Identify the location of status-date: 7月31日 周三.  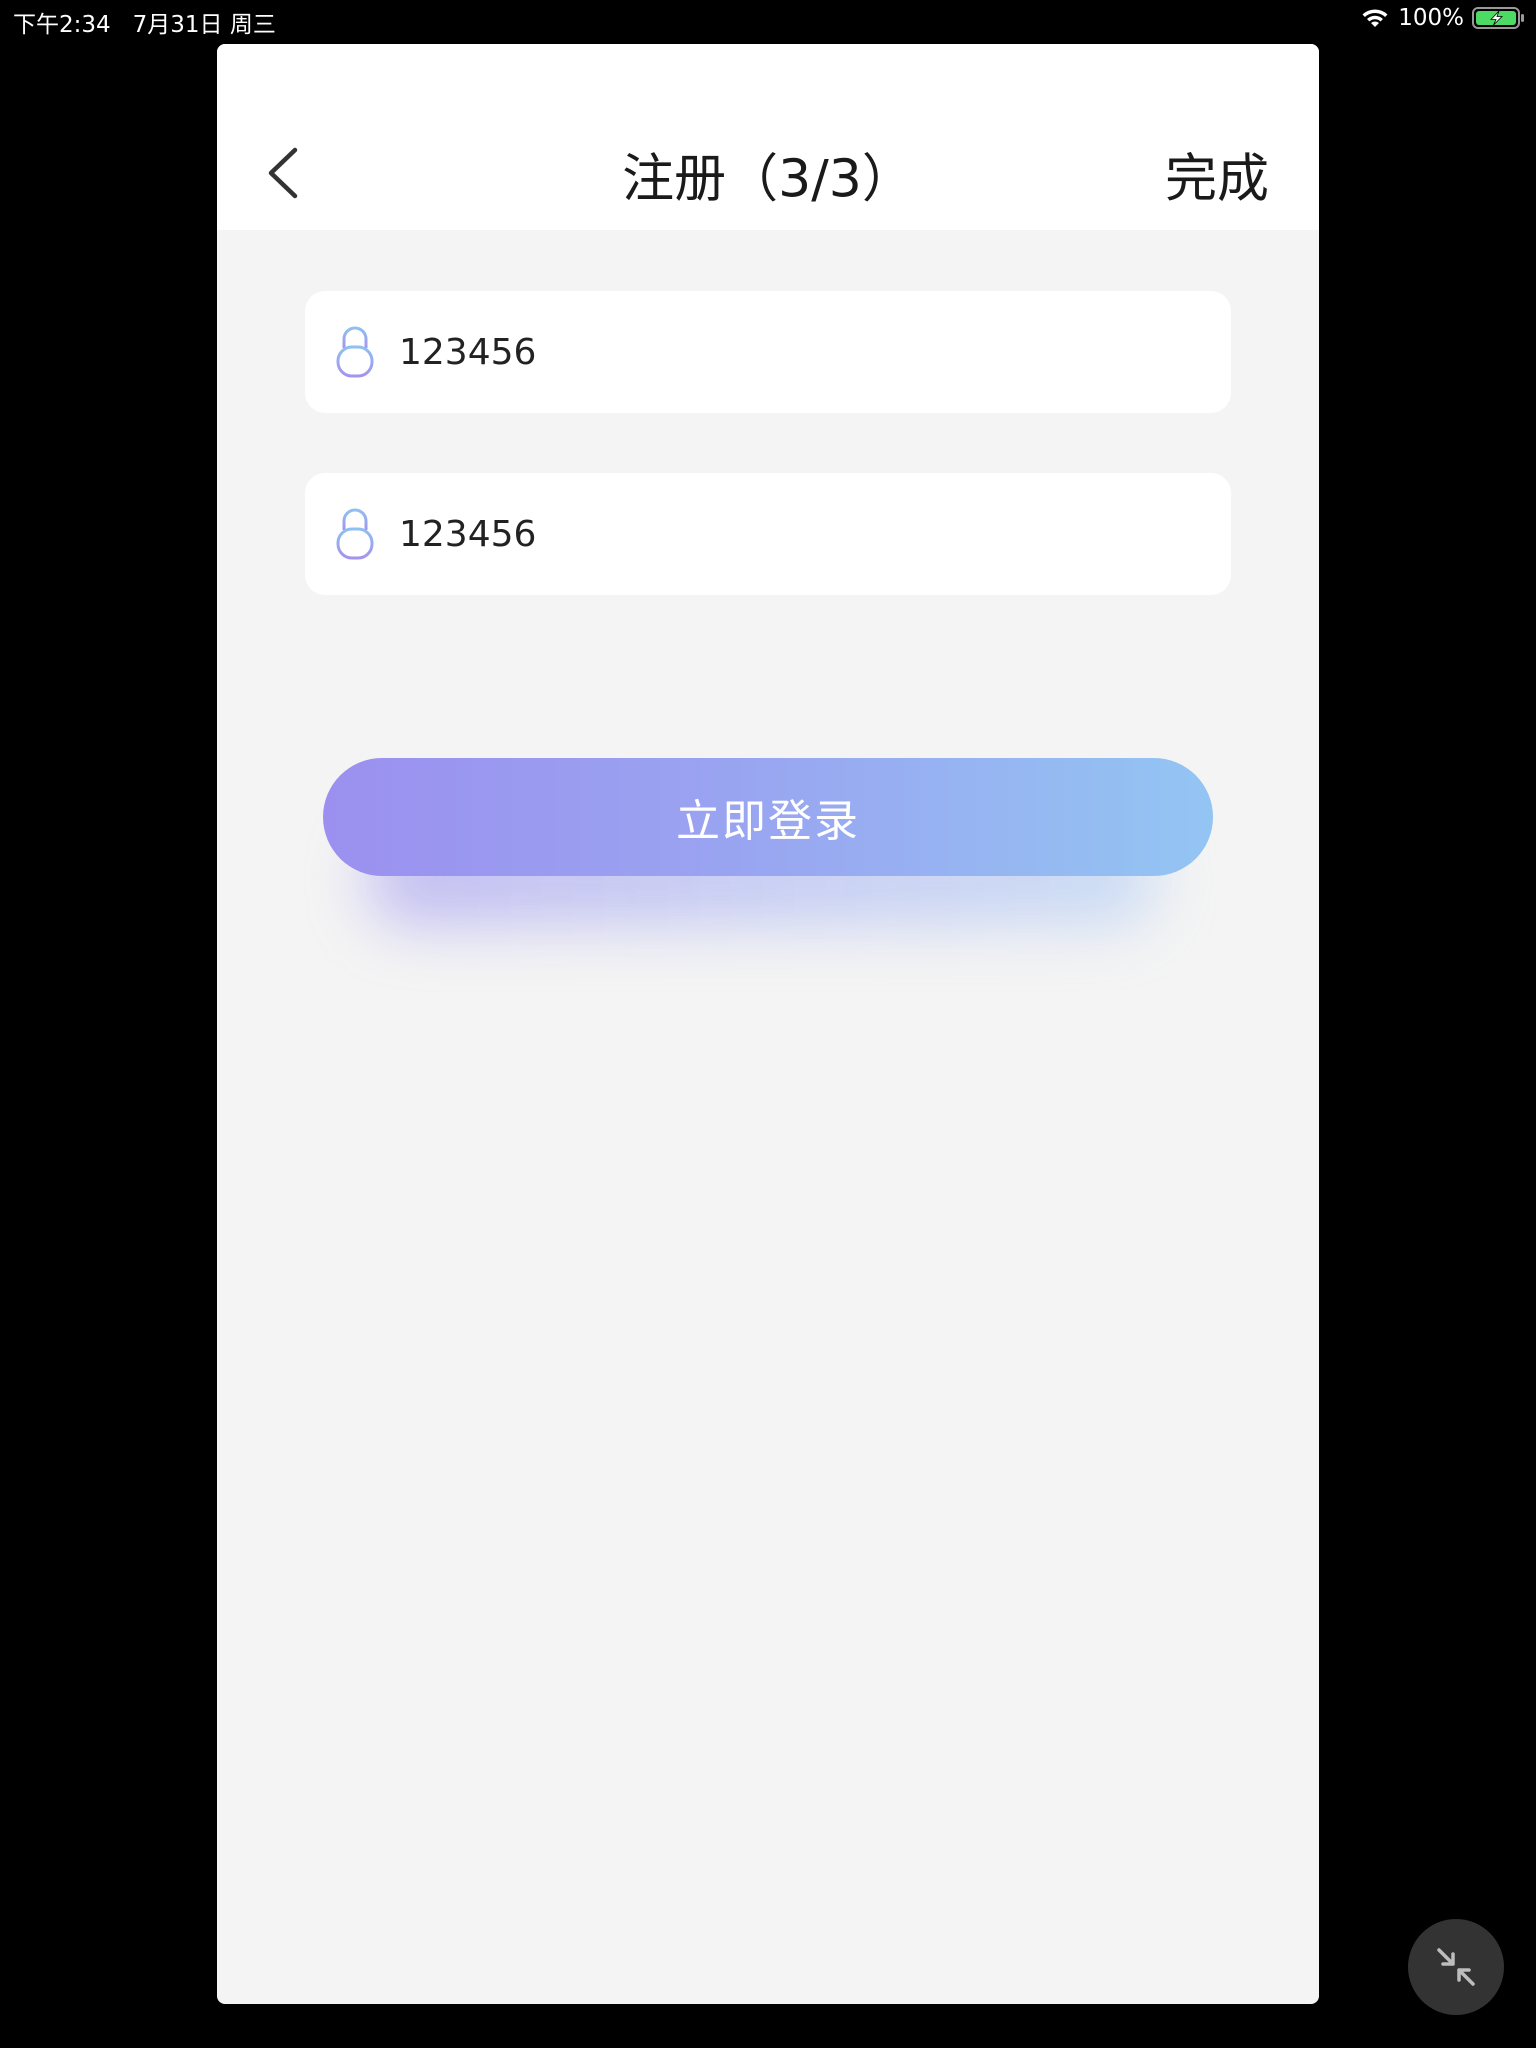
(204, 25).